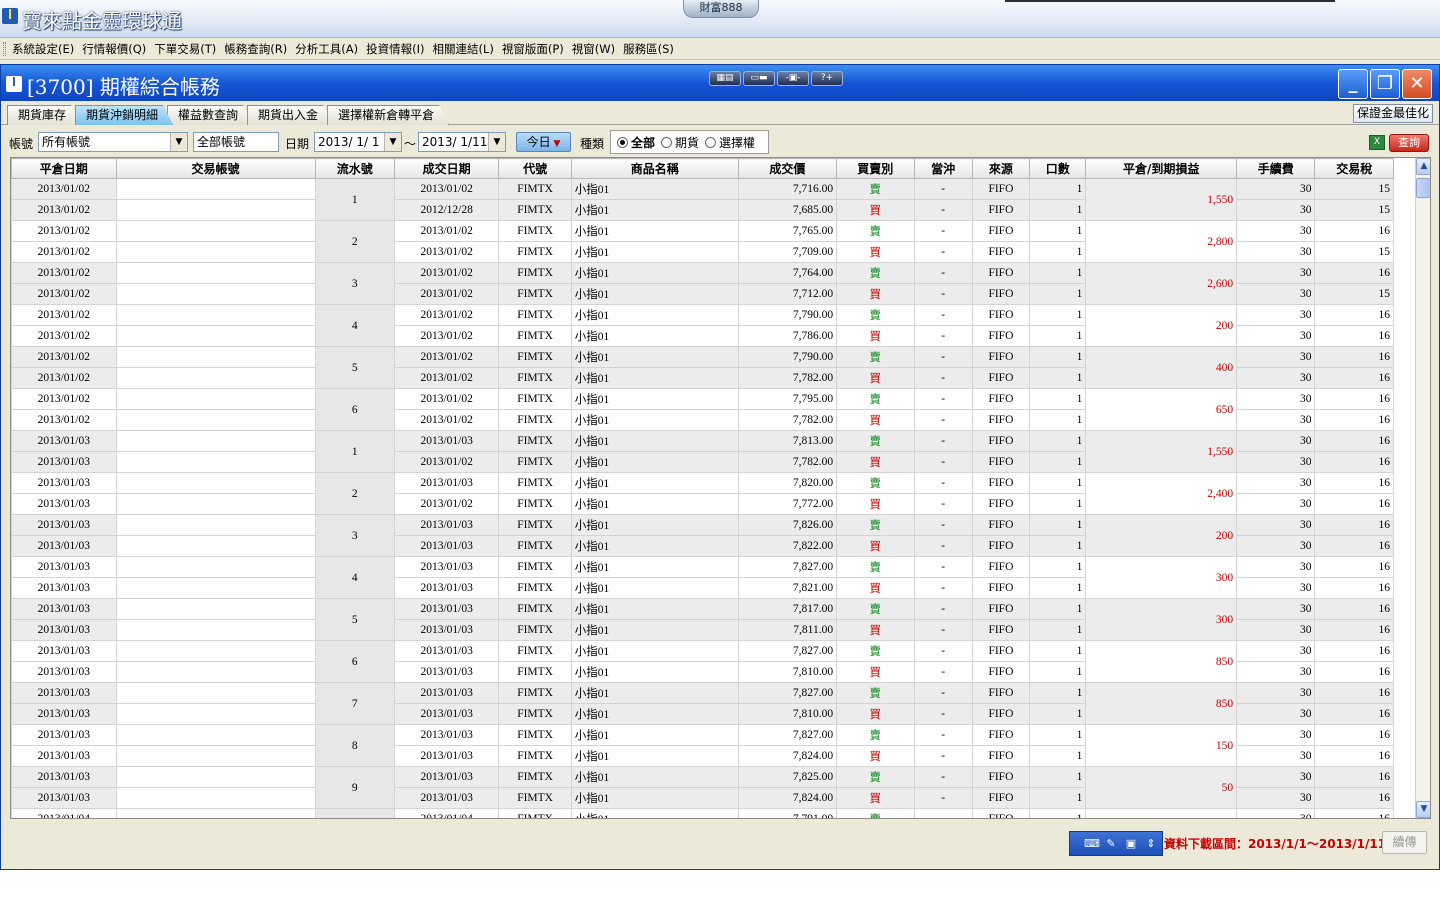 The image size is (1440, 900). Describe the element at coordinates (21, 144) in the screenshot. I see `account-label: 帳號` at that location.